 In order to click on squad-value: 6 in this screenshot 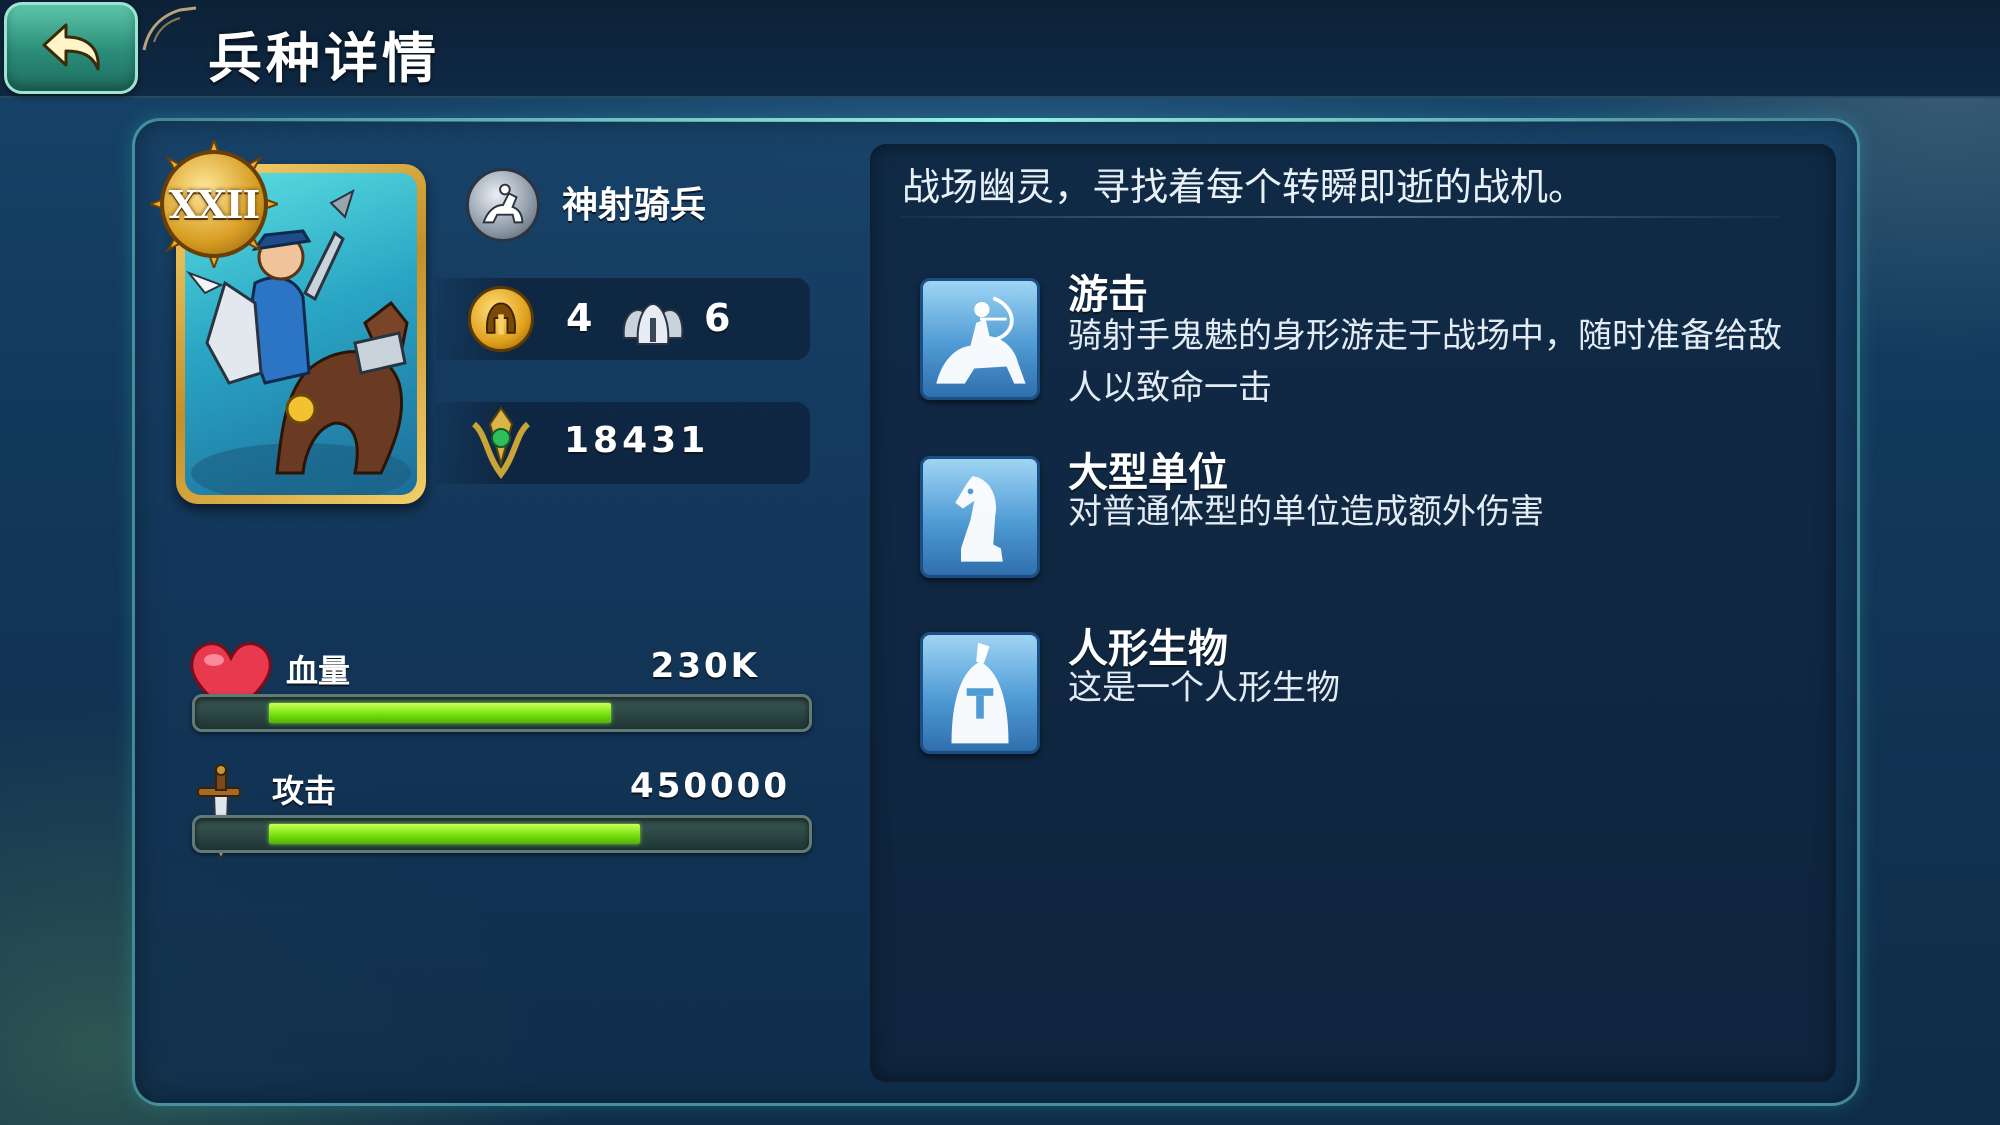, I will do `click(717, 318)`.